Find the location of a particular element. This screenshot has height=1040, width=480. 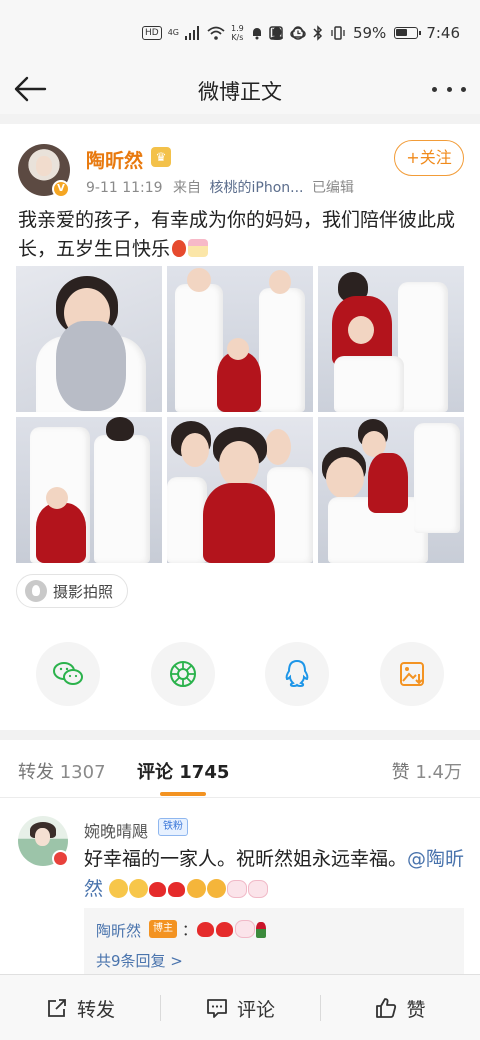

edited-label: 已编辑 is located at coordinates (333, 188).